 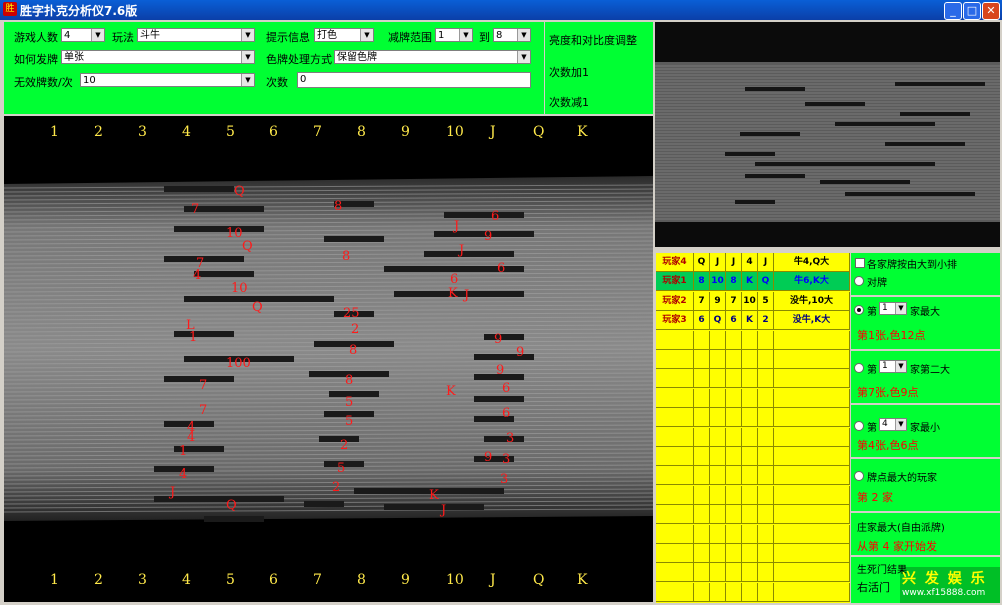 I want to click on close-button: ✕, so click(x=991, y=11).